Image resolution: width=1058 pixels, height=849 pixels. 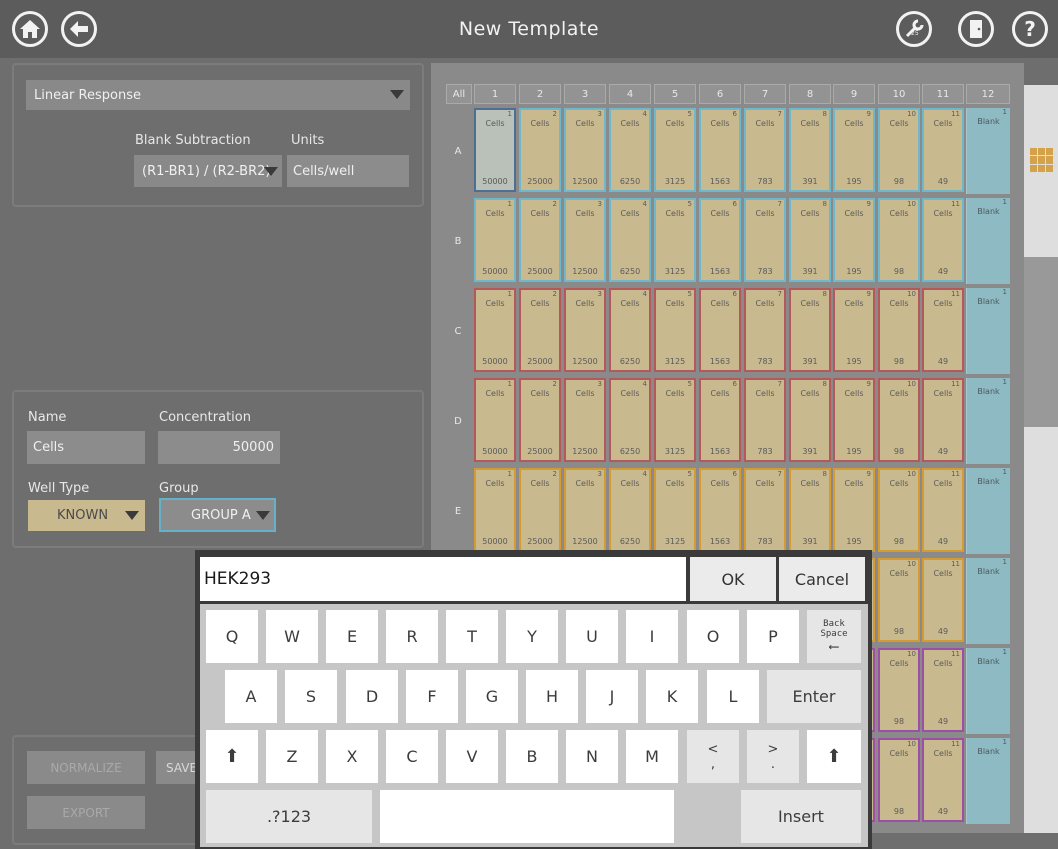 What do you see at coordinates (527, 816) in the screenshot?
I see `space-key` at bounding box center [527, 816].